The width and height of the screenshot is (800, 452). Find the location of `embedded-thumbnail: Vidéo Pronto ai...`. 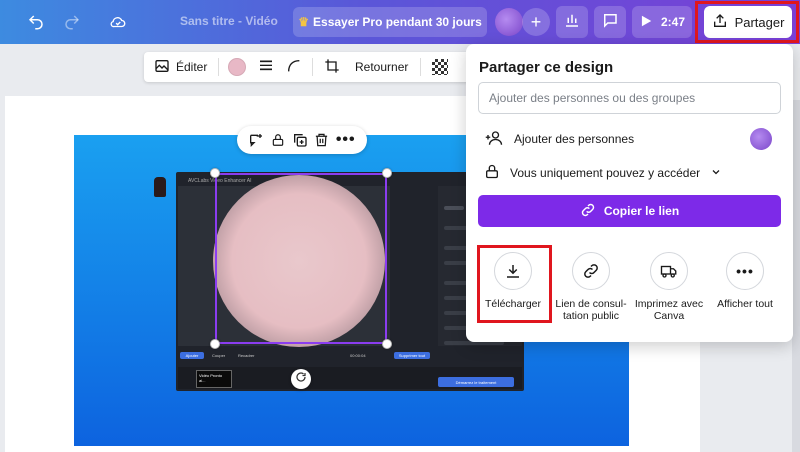

embedded-thumbnail: Vidéo Pronto ai... is located at coordinates (214, 379).